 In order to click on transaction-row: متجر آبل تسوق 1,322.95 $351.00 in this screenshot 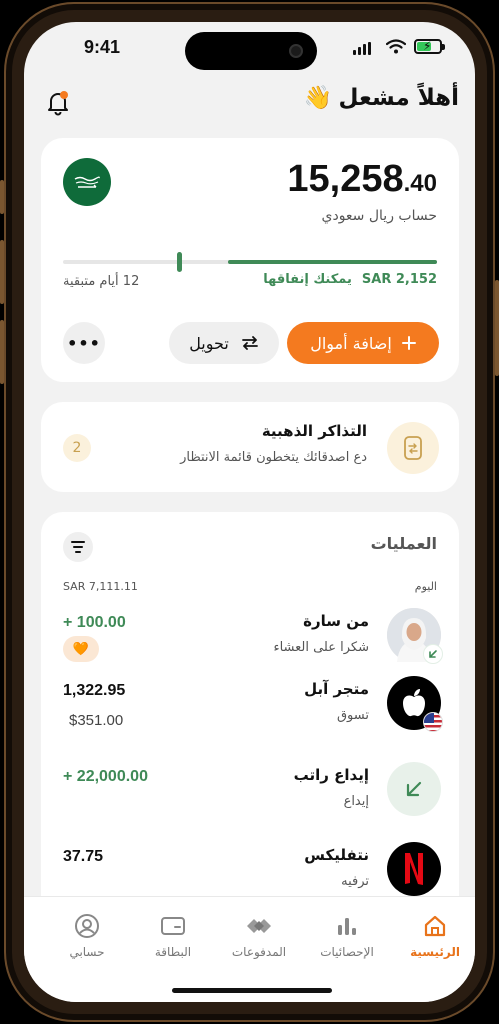, I will do `click(253, 706)`.